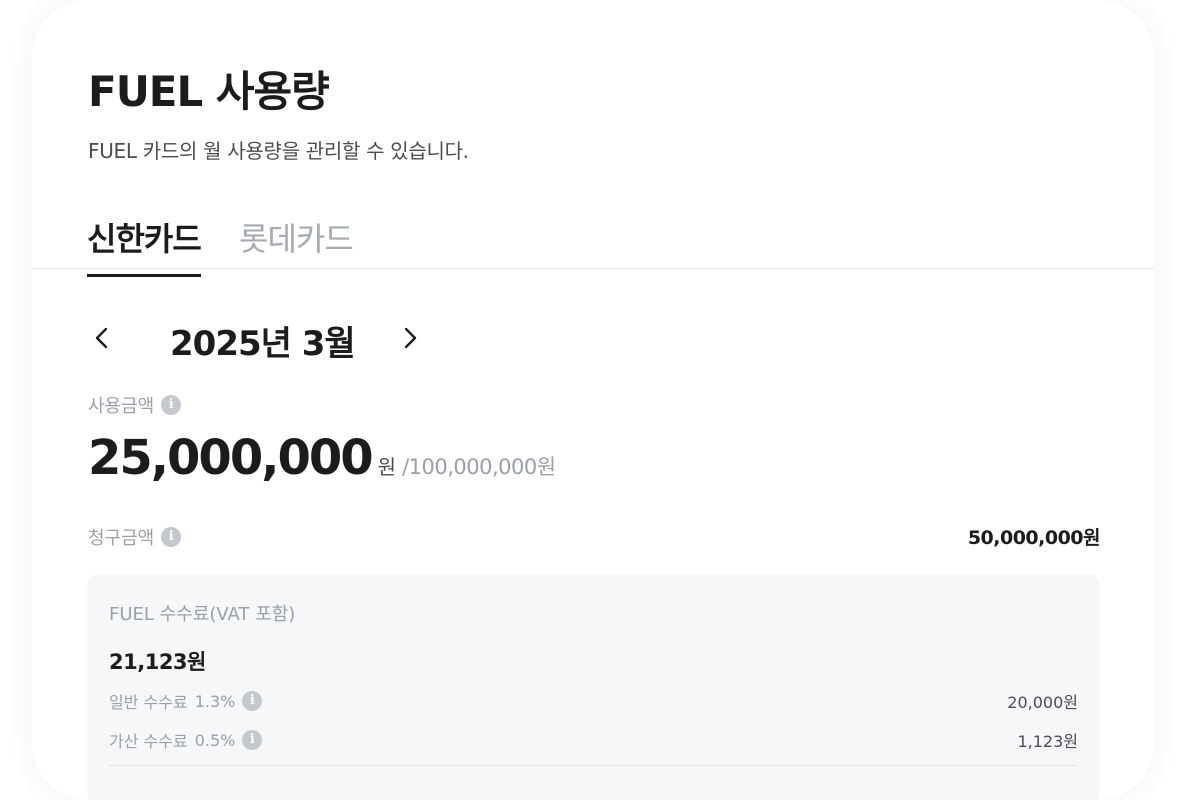  Describe the element at coordinates (1042, 702) in the screenshot. I see `fee-row-amount: 20,000원` at that location.